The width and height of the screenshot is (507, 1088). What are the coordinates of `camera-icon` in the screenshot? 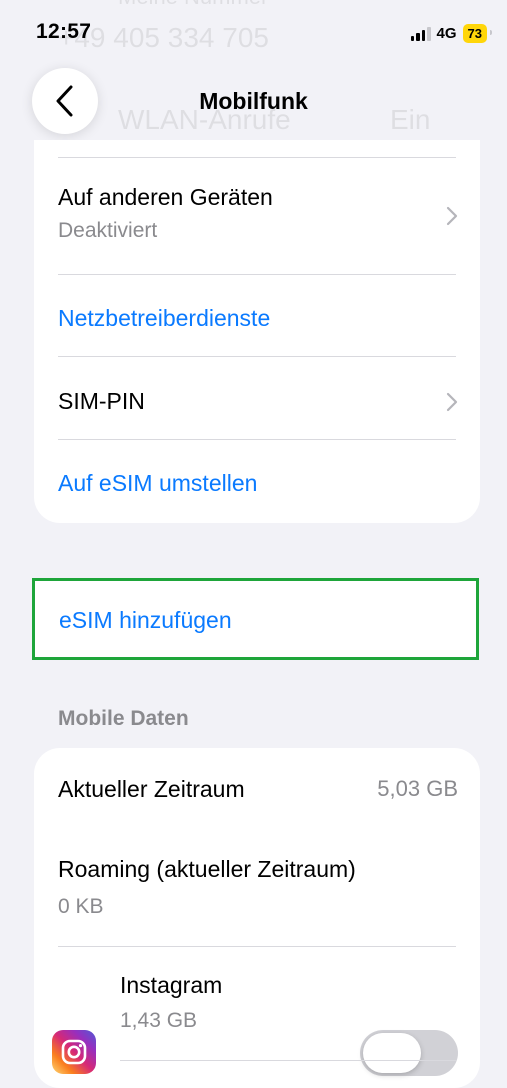 It's located at (74, 1052).